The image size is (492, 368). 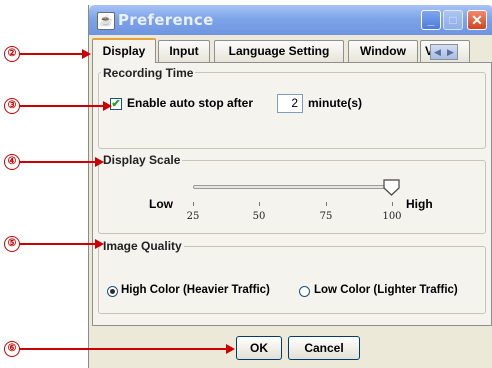 I want to click on image-quality-title: Image Quality, so click(x=142, y=246).